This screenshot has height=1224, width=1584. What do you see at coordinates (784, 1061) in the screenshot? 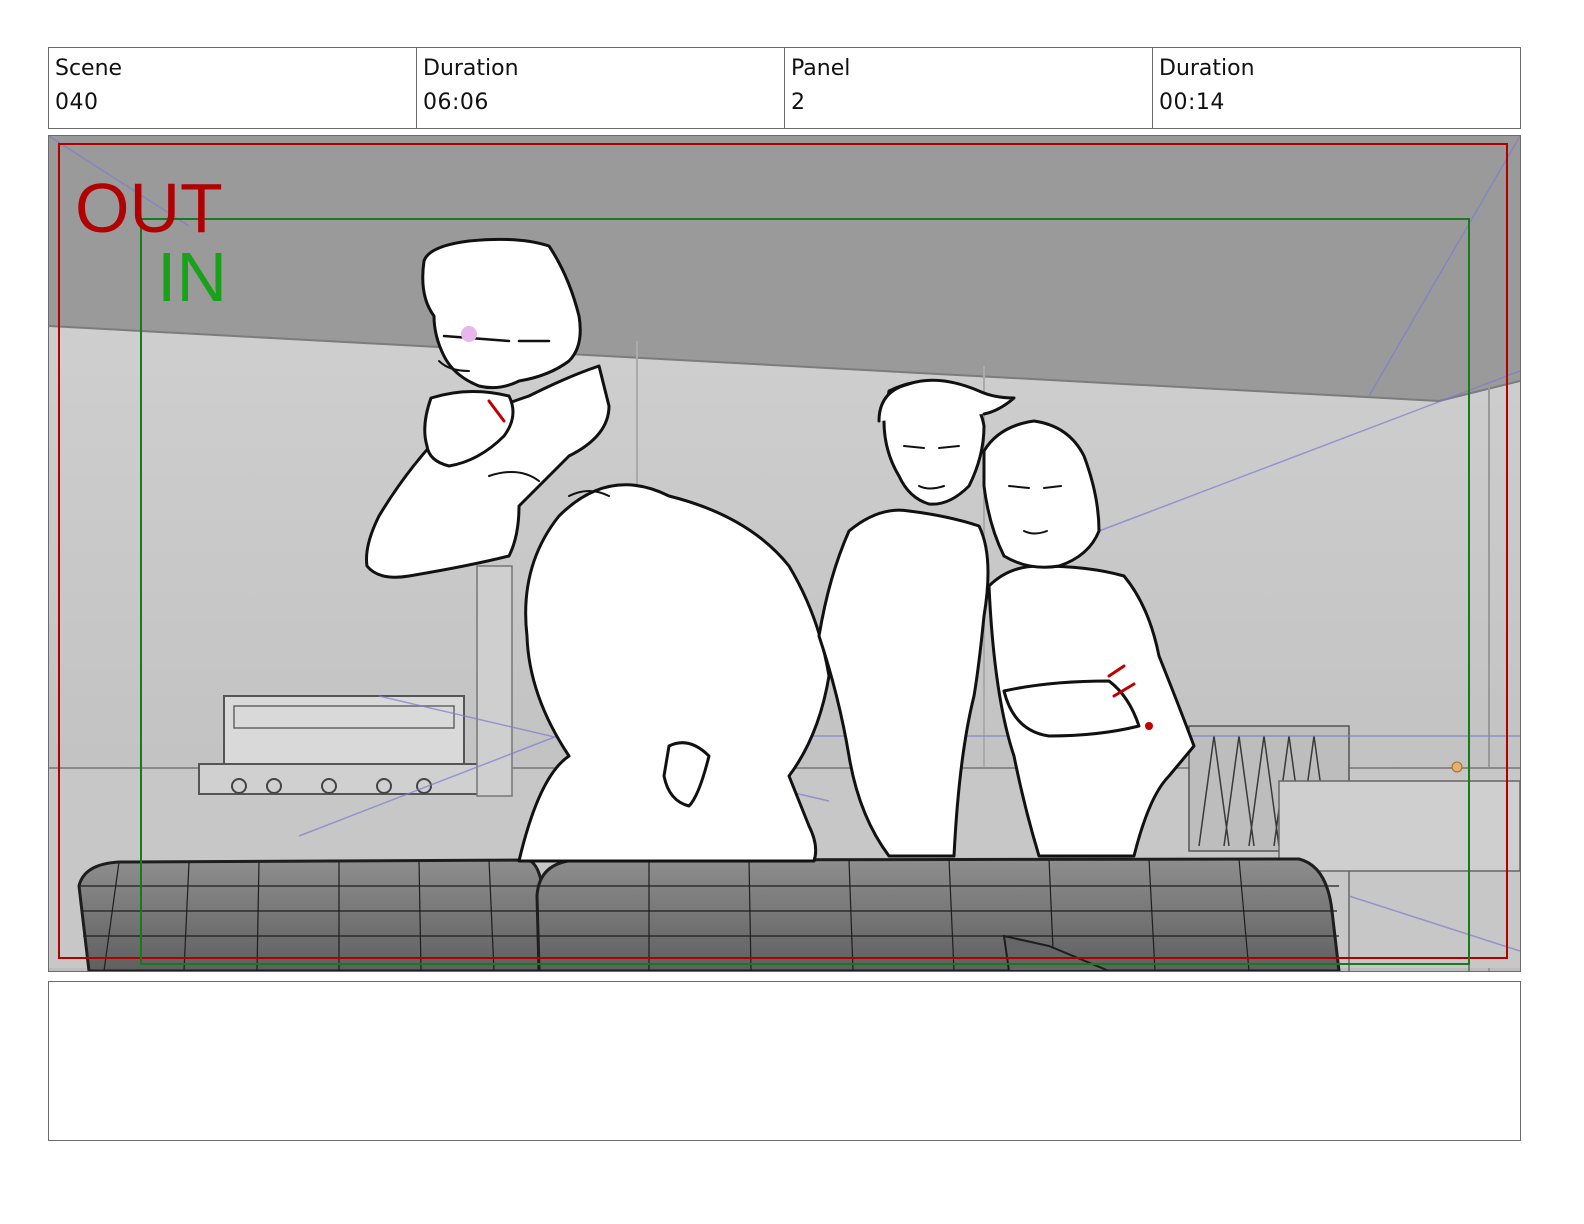
I see `notes-box` at bounding box center [784, 1061].